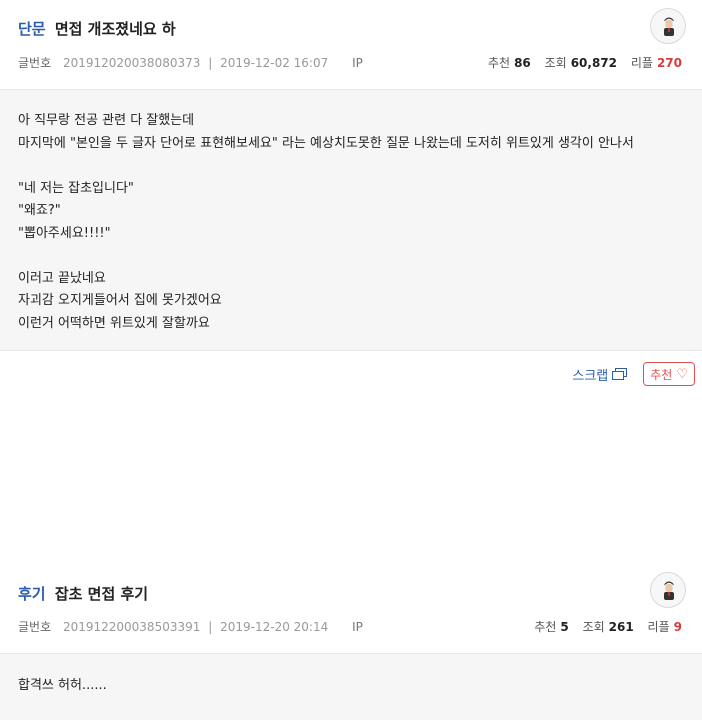  What do you see at coordinates (594, 63) in the screenshot?
I see `views-count: 60,872` at bounding box center [594, 63].